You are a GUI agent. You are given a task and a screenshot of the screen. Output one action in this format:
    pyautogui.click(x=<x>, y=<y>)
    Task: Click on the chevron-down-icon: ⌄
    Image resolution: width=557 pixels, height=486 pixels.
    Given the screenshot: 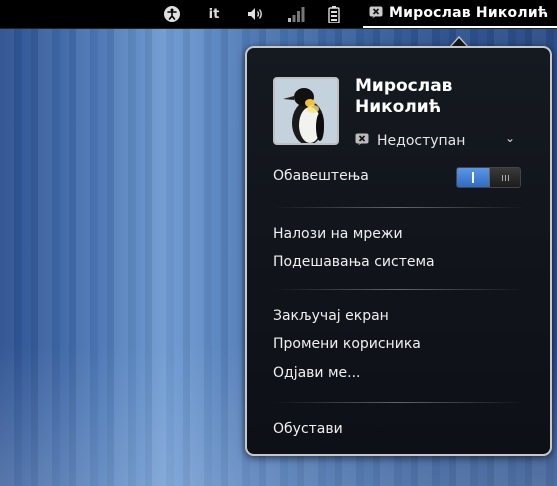 What is the action you would take?
    pyautogui.click(x=509, y=138)
    